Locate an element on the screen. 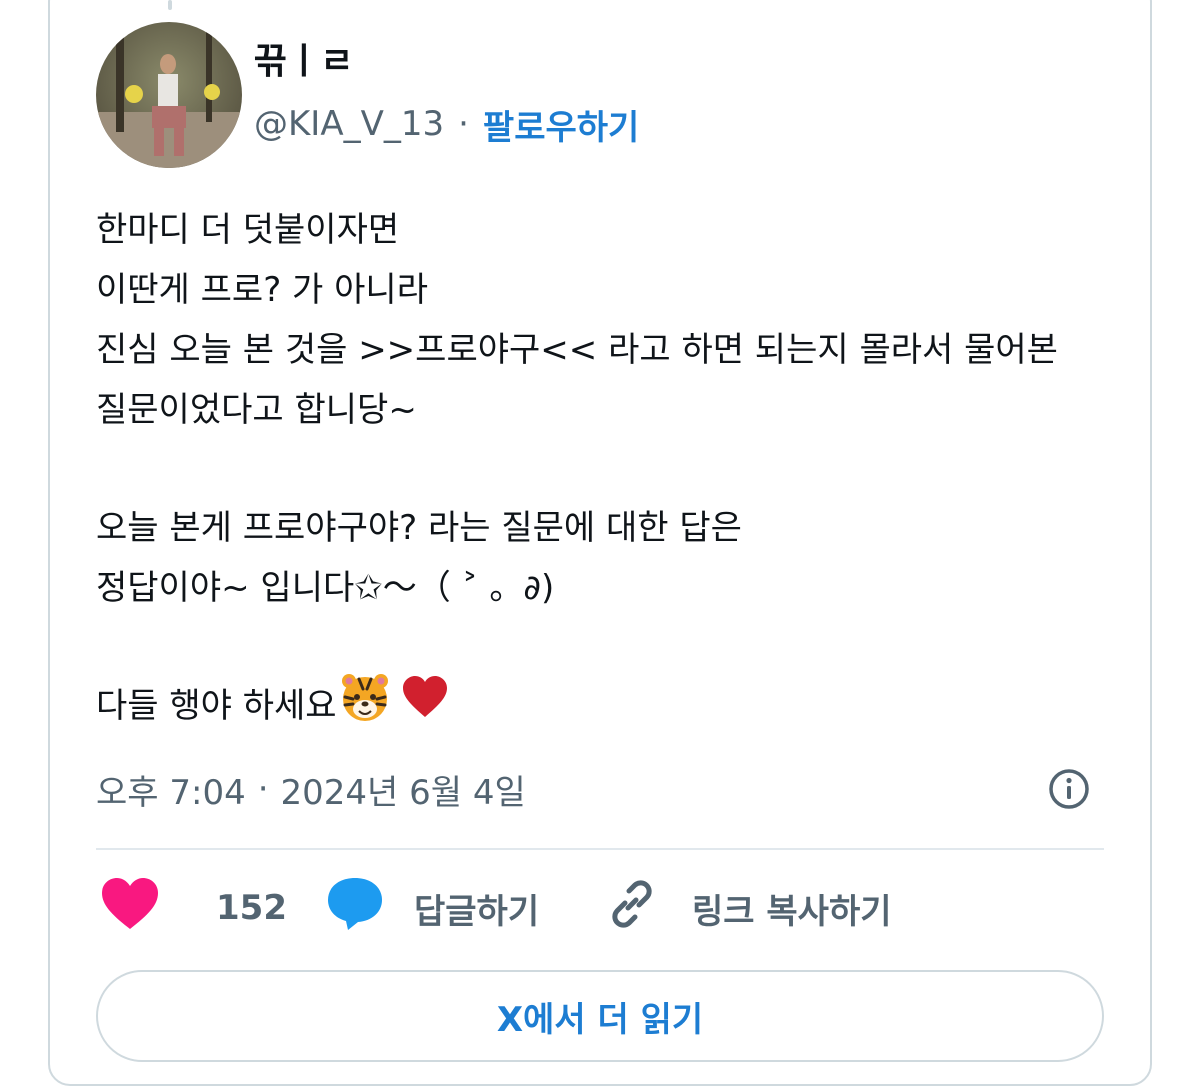 This screenshot has width=1200, height=1086. reply-bubble-icon is located at coordinates (355, 908).